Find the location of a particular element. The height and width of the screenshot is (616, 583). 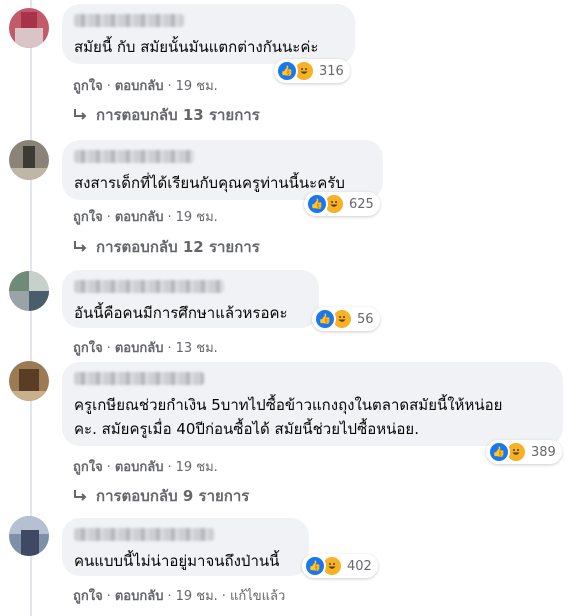

reaction-count: 625 is located at coordinates (361, 204).